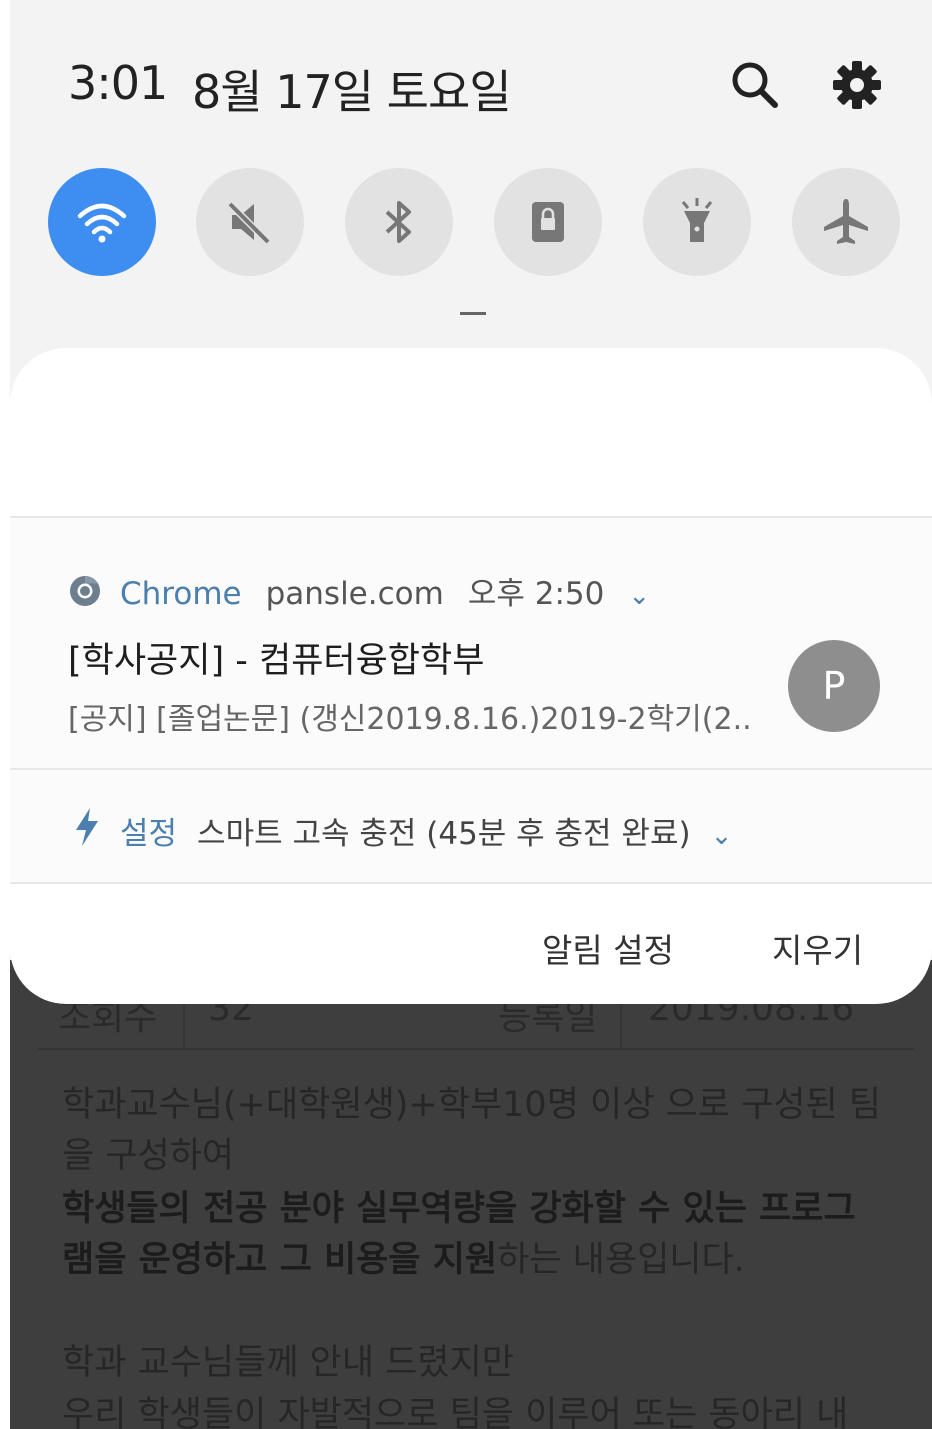  What do you see at coordinates (181, 594) in the screenshot?
I see `app-name: Chrome` at bounding box center [181, 594].